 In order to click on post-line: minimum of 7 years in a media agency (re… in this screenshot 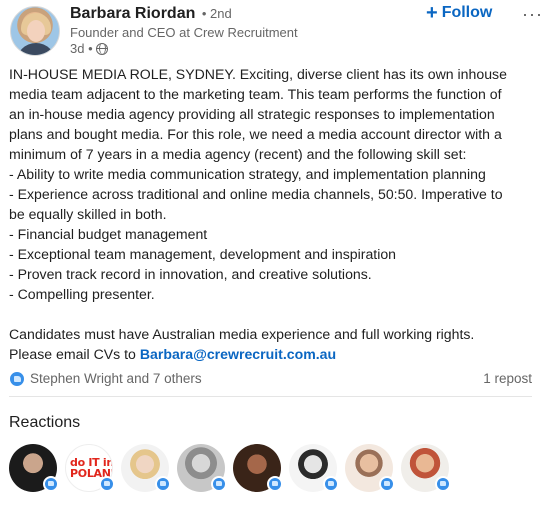, I will do `click(238, 154)`.